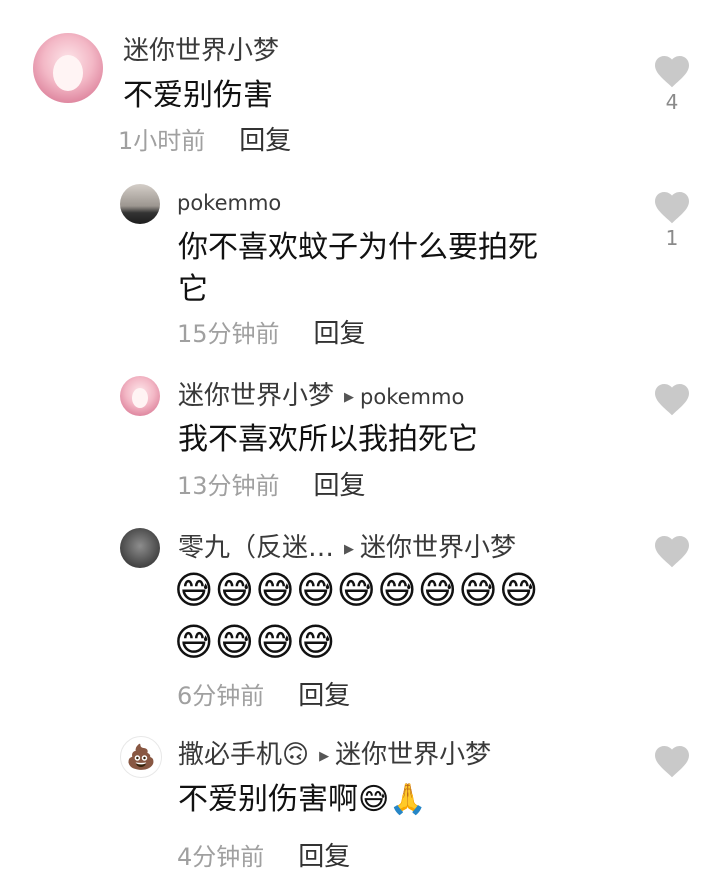  Describe the element at coordinates (243, 755) in the screenshot. I see `comment-author: 撒必手机🙃` at that location.